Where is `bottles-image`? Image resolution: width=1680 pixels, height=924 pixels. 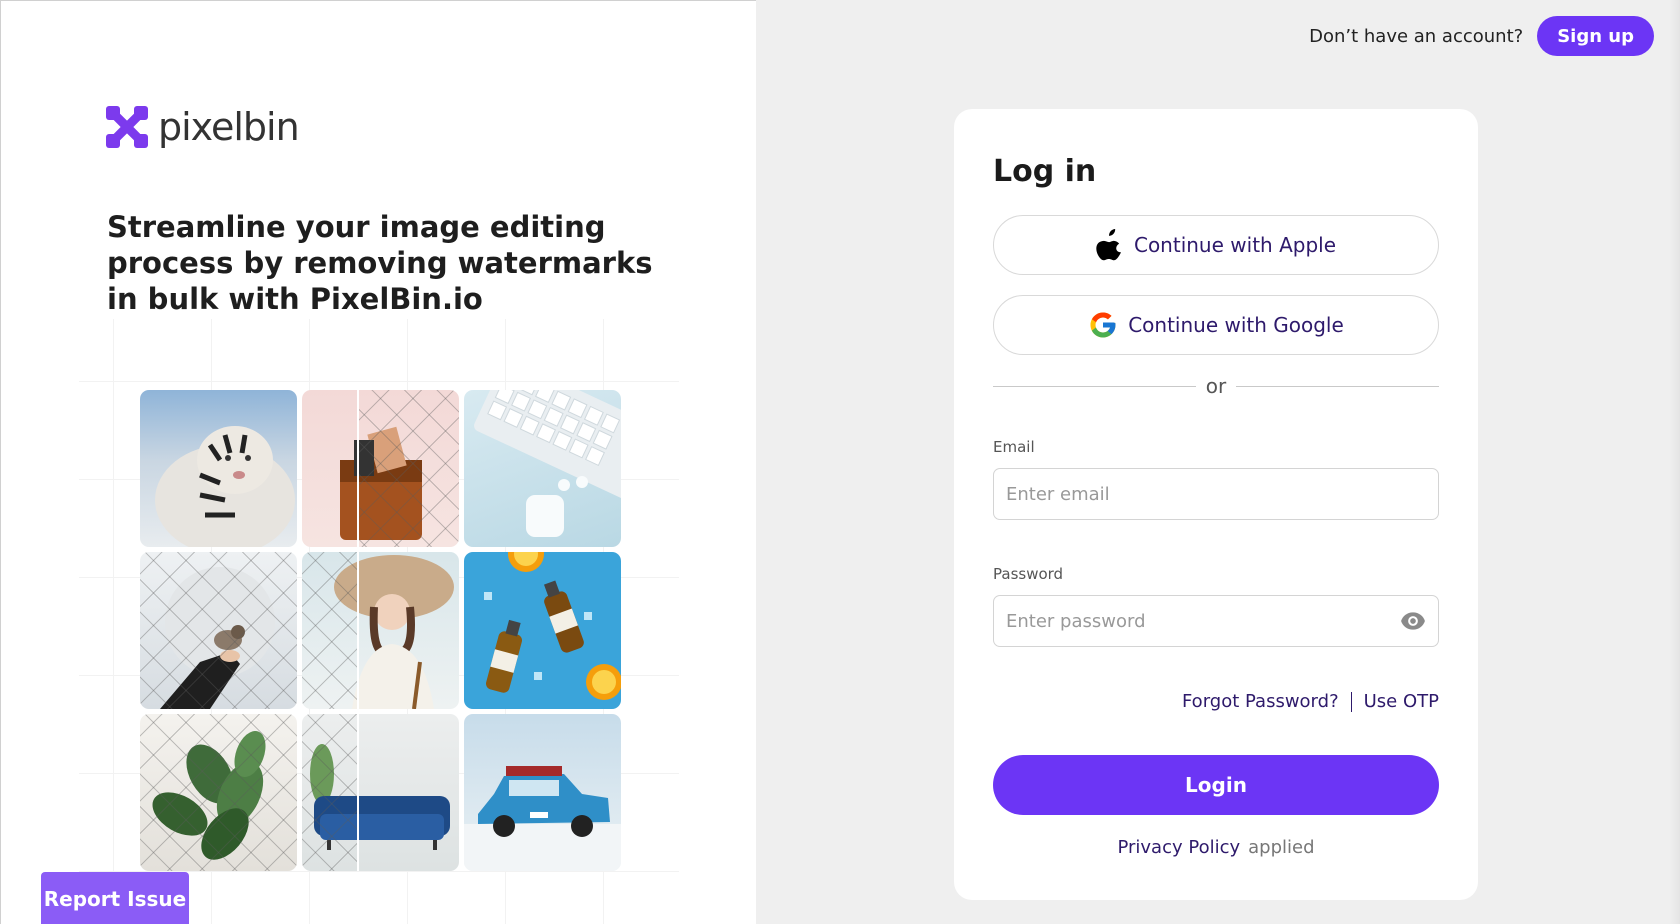
bottles-image is located at coordinates (542, 630).